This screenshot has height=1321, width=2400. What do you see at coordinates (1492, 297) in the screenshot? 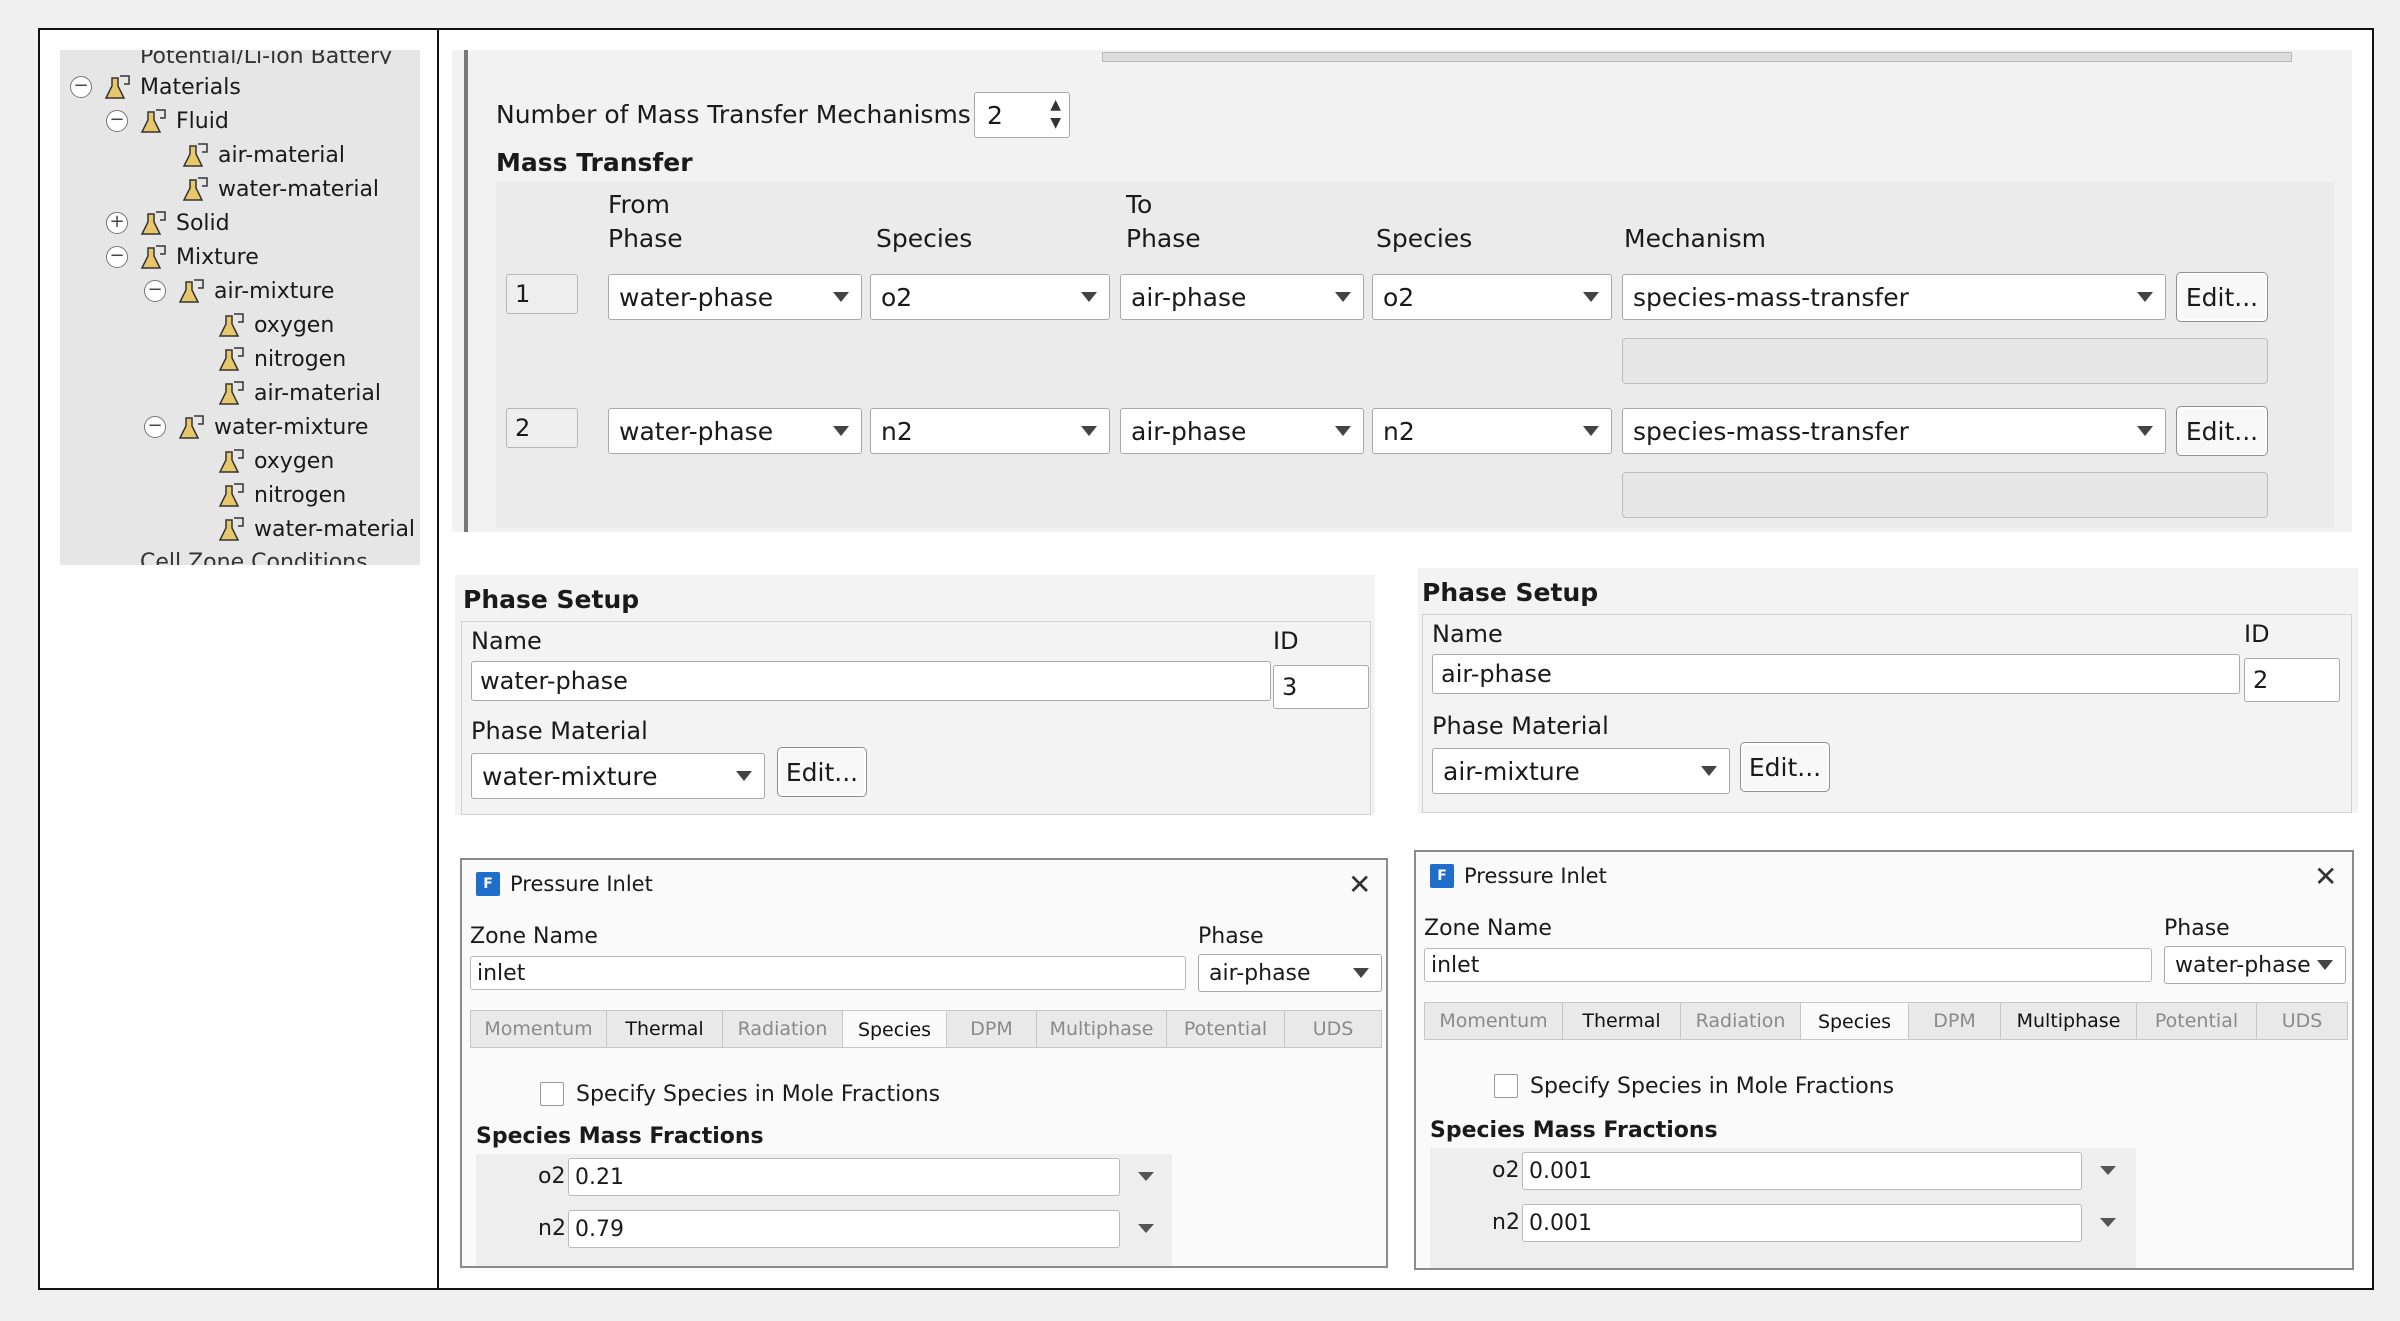
I see `row-1-to-species-select: o2` at bounding box center [1492, 297].